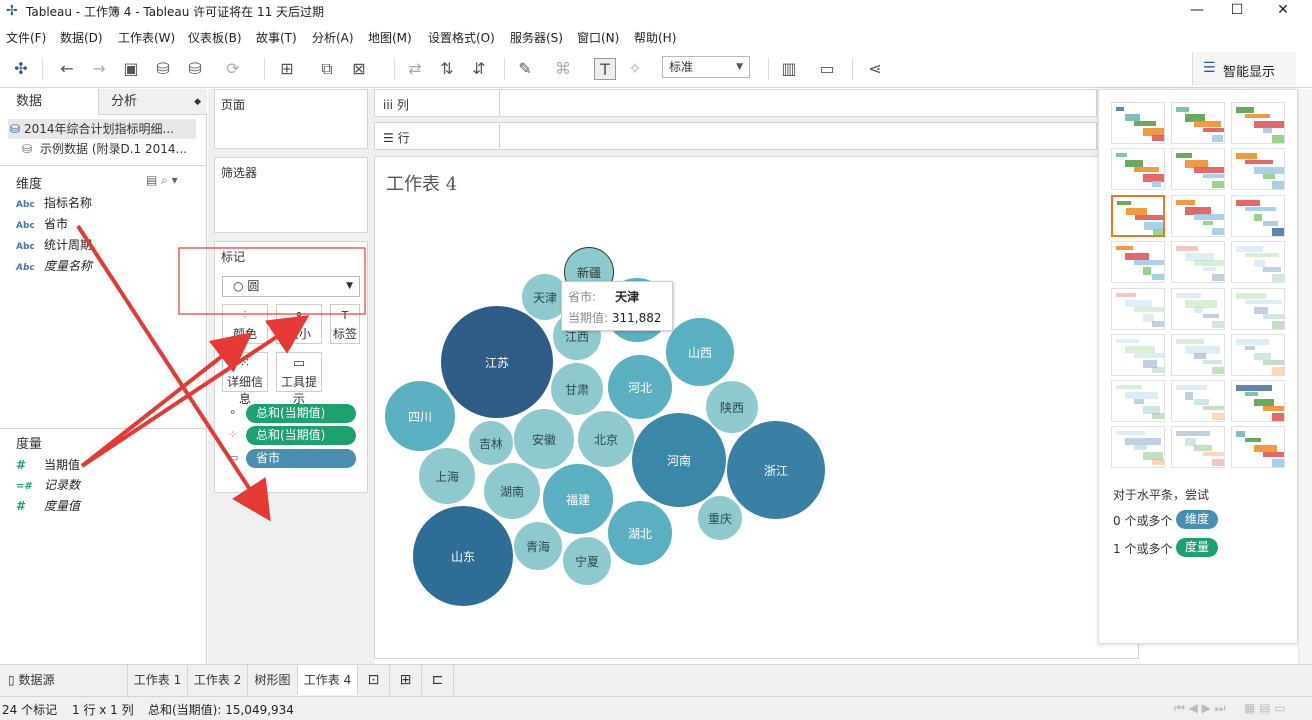 The height and width of the screenshot is (720, 1312). What do you see at coordinates (233, 69) in the screenshot?
I see `refresh-icon: ⟳` at bounding box center [233, 69].